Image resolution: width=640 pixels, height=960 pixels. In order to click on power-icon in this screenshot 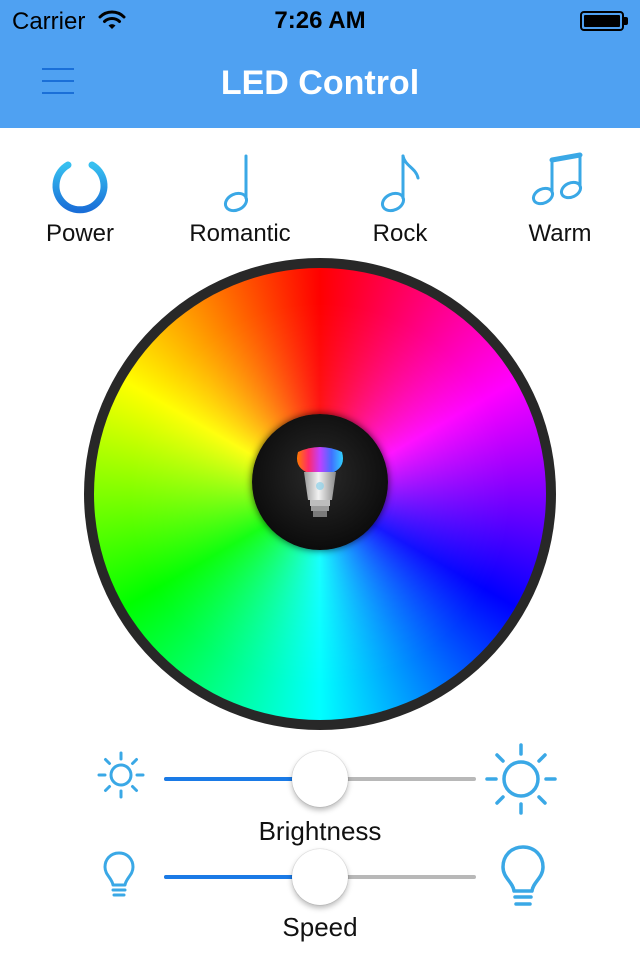, I will do `click(80, 183)`.